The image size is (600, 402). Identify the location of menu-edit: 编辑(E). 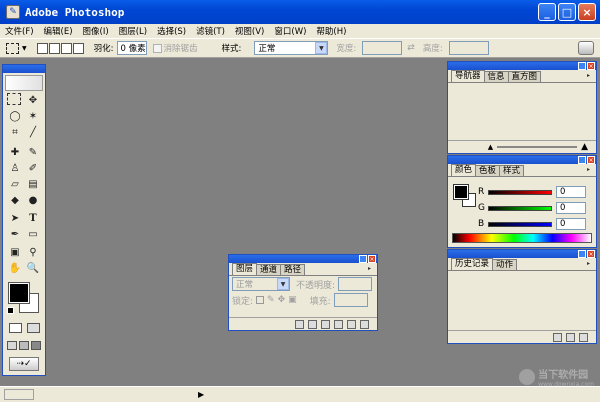
(58, 31).